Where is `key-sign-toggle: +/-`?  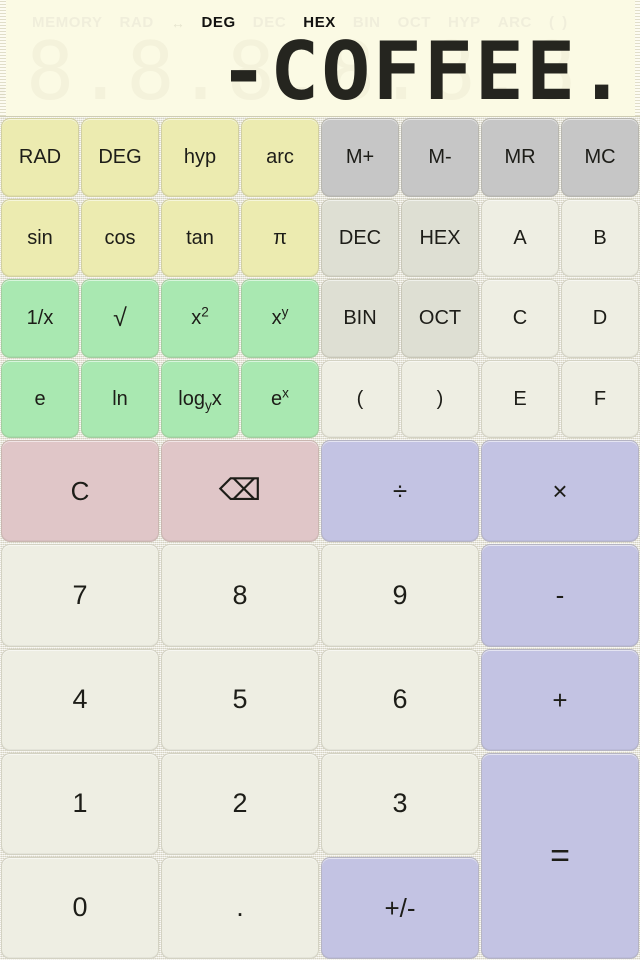
key-sign-toggle: +/- is located at coordinates (400, 907).